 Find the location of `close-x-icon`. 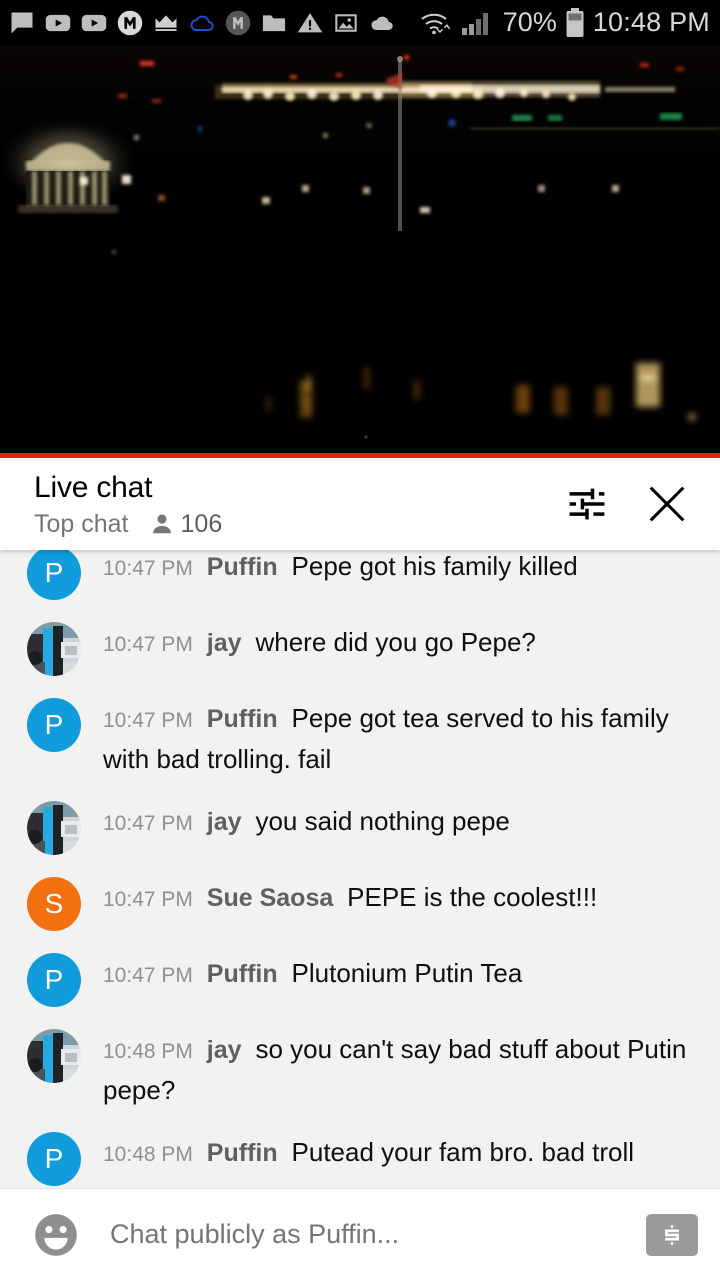

close-x-icon is located at coordinates (667, 504).